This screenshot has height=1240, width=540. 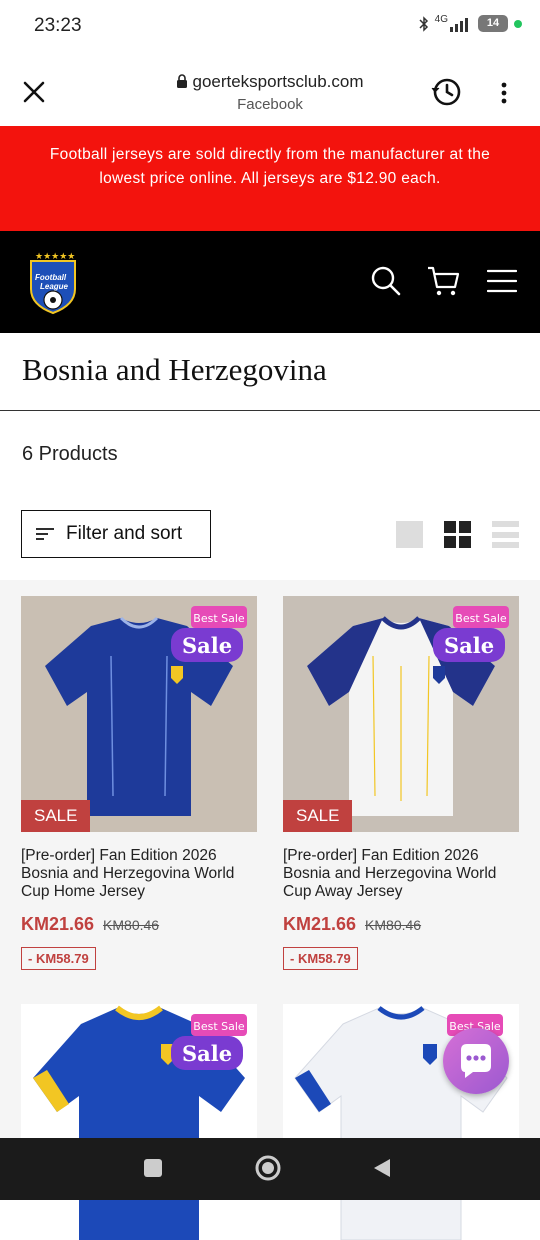 I want to click on home-button-icon, so click(x=268, y=1168).